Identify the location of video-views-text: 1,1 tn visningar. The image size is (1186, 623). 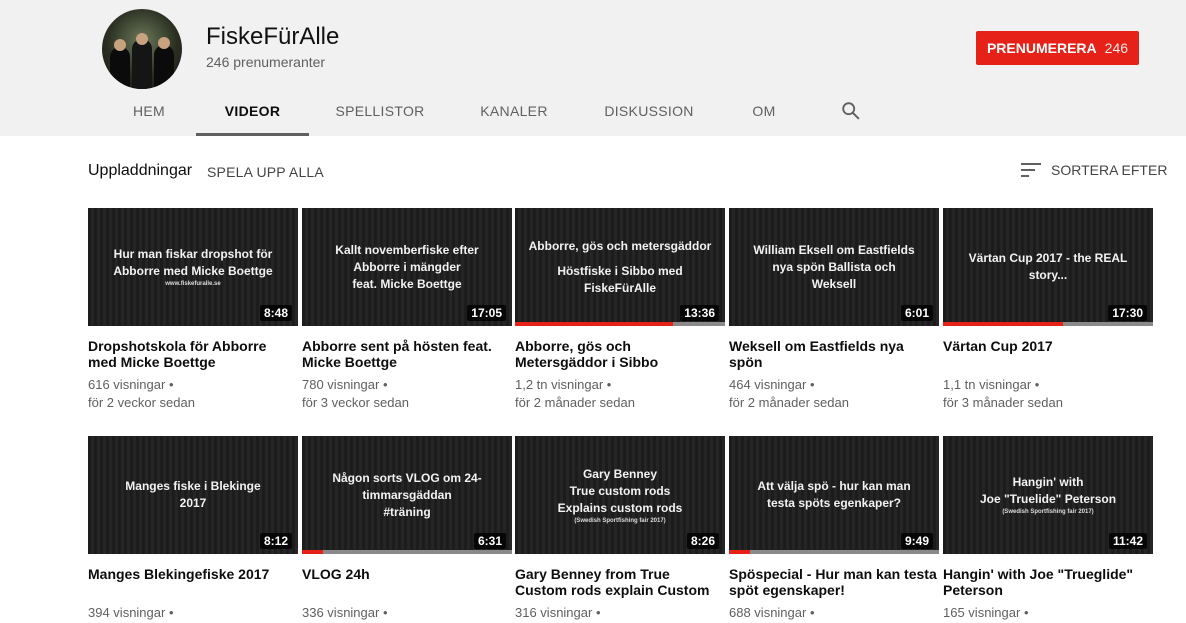
(987, 384).